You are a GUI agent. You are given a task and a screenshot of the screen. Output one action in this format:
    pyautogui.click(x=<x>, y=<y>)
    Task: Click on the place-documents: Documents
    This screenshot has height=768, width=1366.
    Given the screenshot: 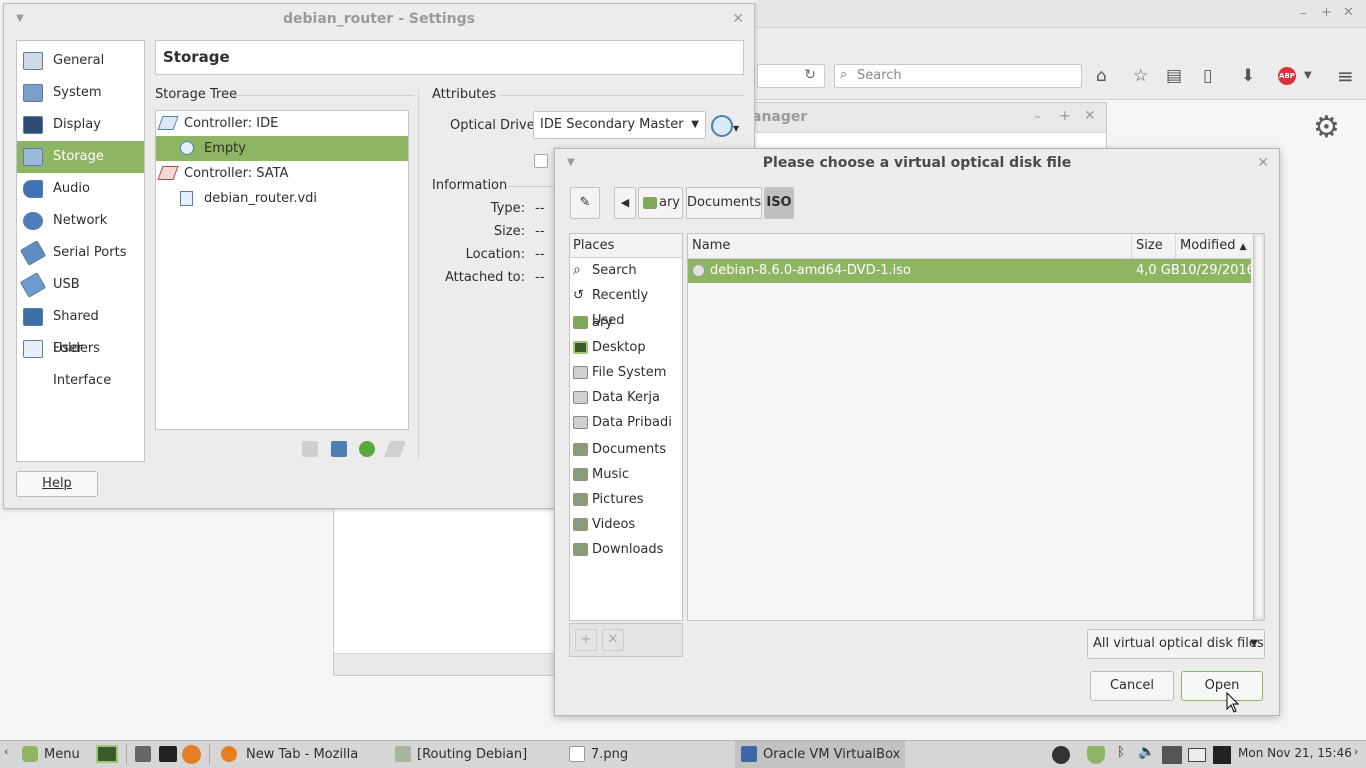 What is the action you would take?
    pyautogui.click(x=626, y=449)
    